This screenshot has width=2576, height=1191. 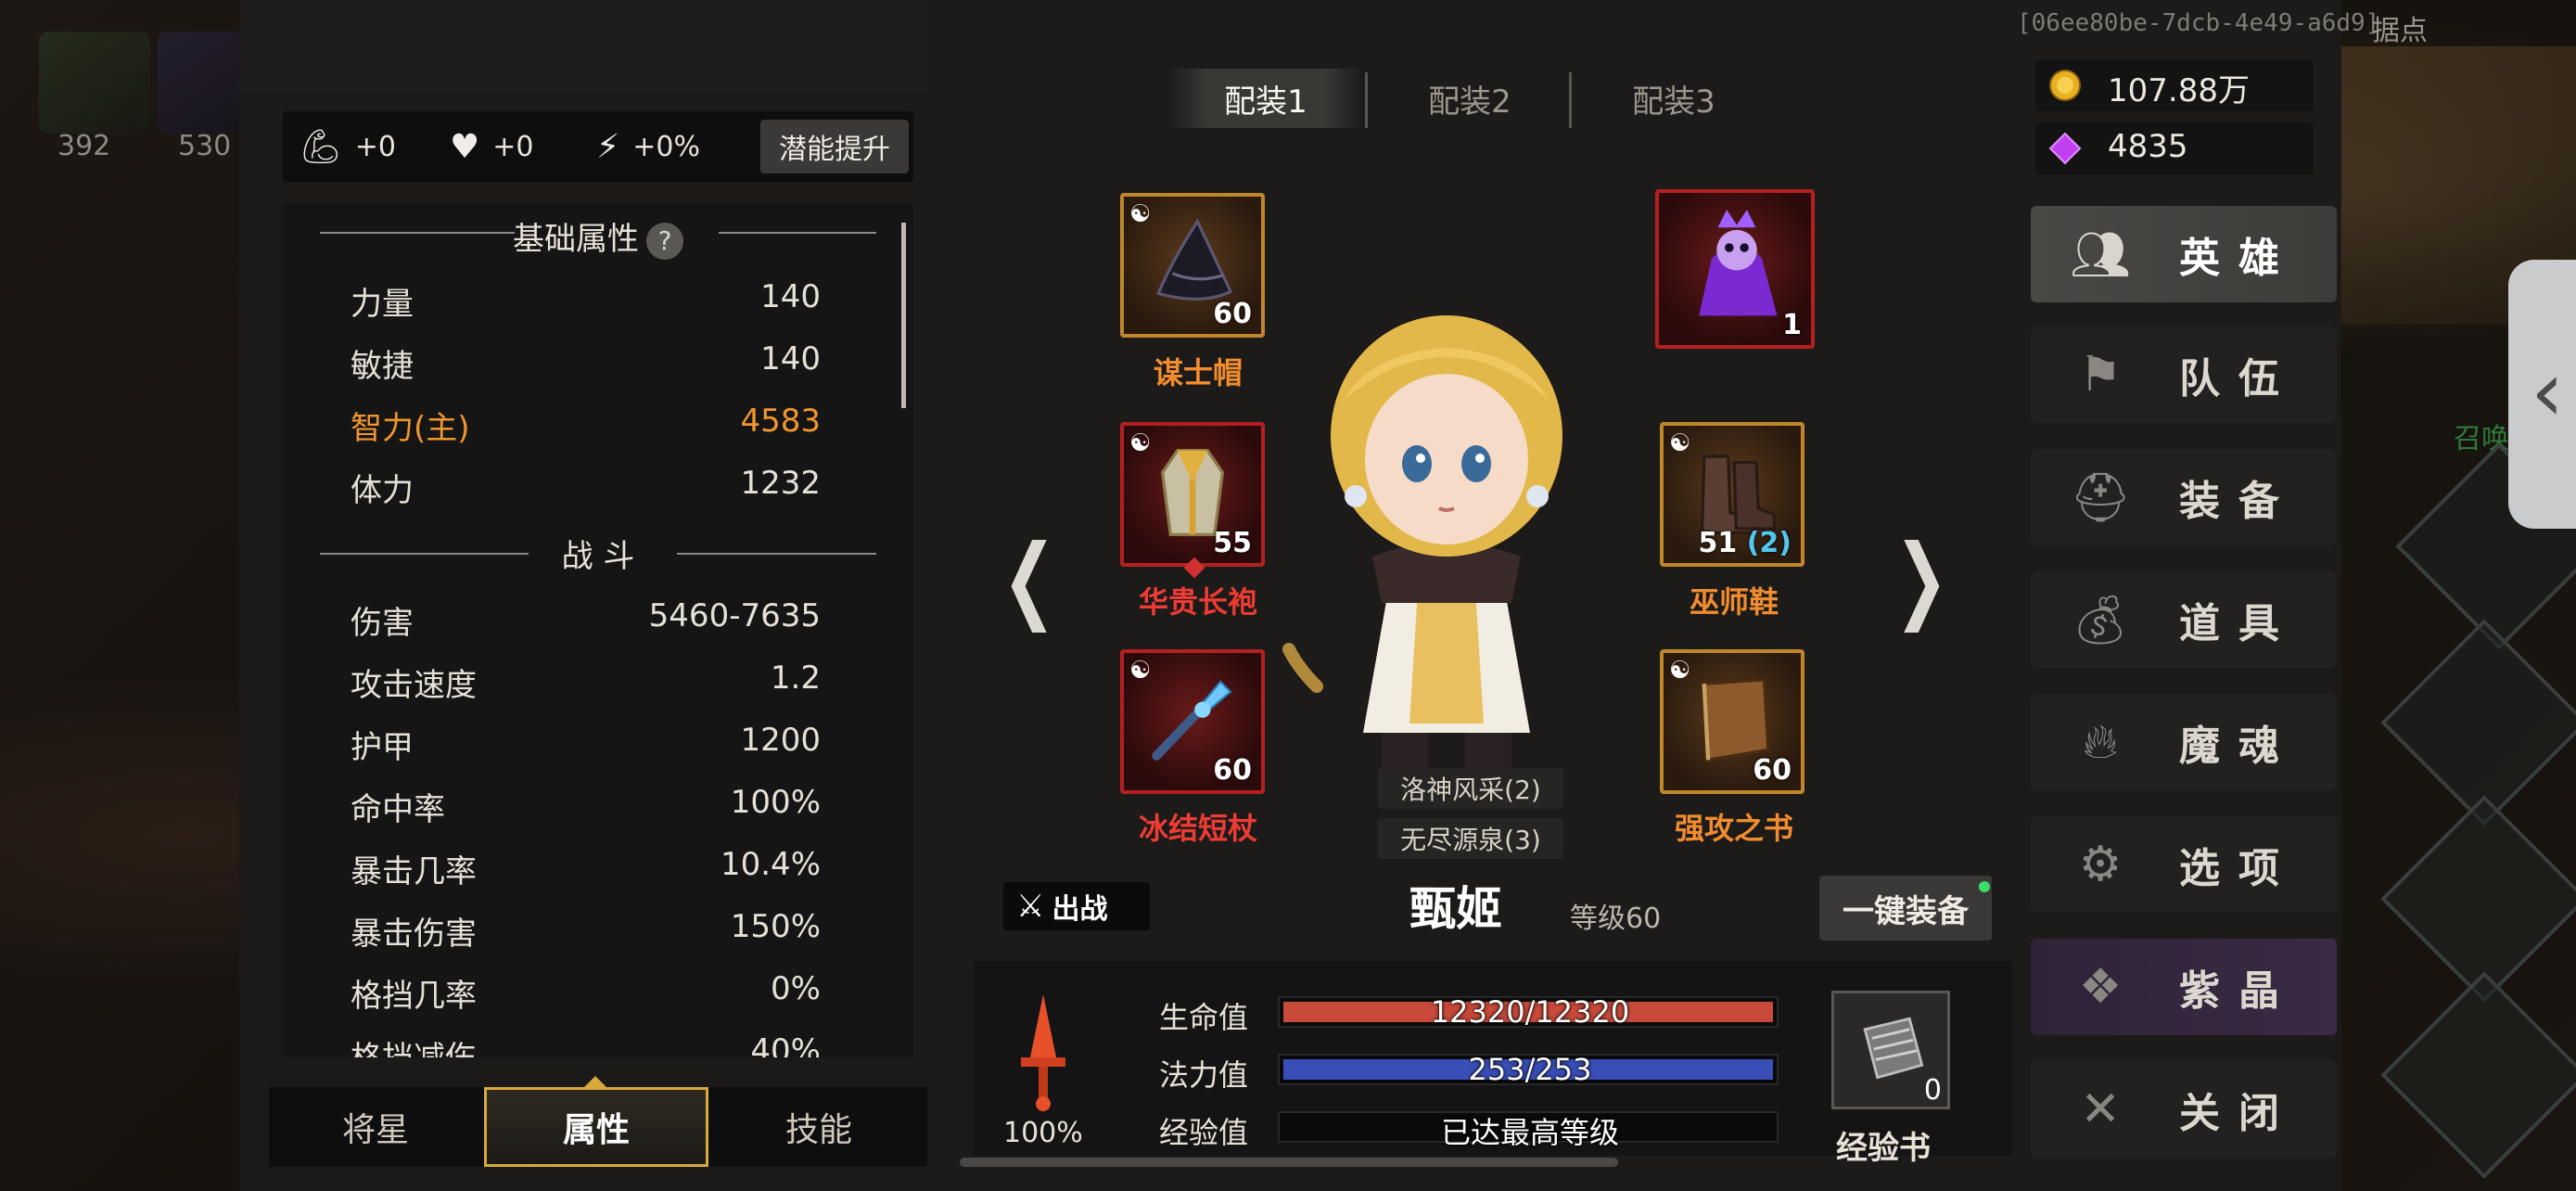 I want to click on equipment-slot-hat: ☯ 60, so click(x=1192, y=265).